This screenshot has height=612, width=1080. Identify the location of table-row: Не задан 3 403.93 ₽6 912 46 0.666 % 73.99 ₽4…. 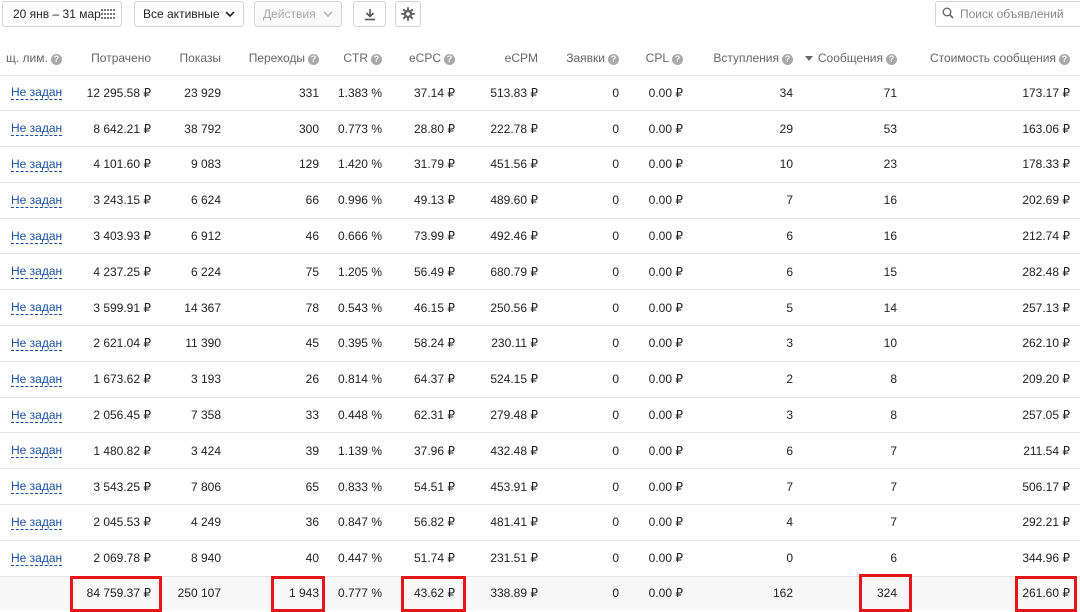
(540, 235).